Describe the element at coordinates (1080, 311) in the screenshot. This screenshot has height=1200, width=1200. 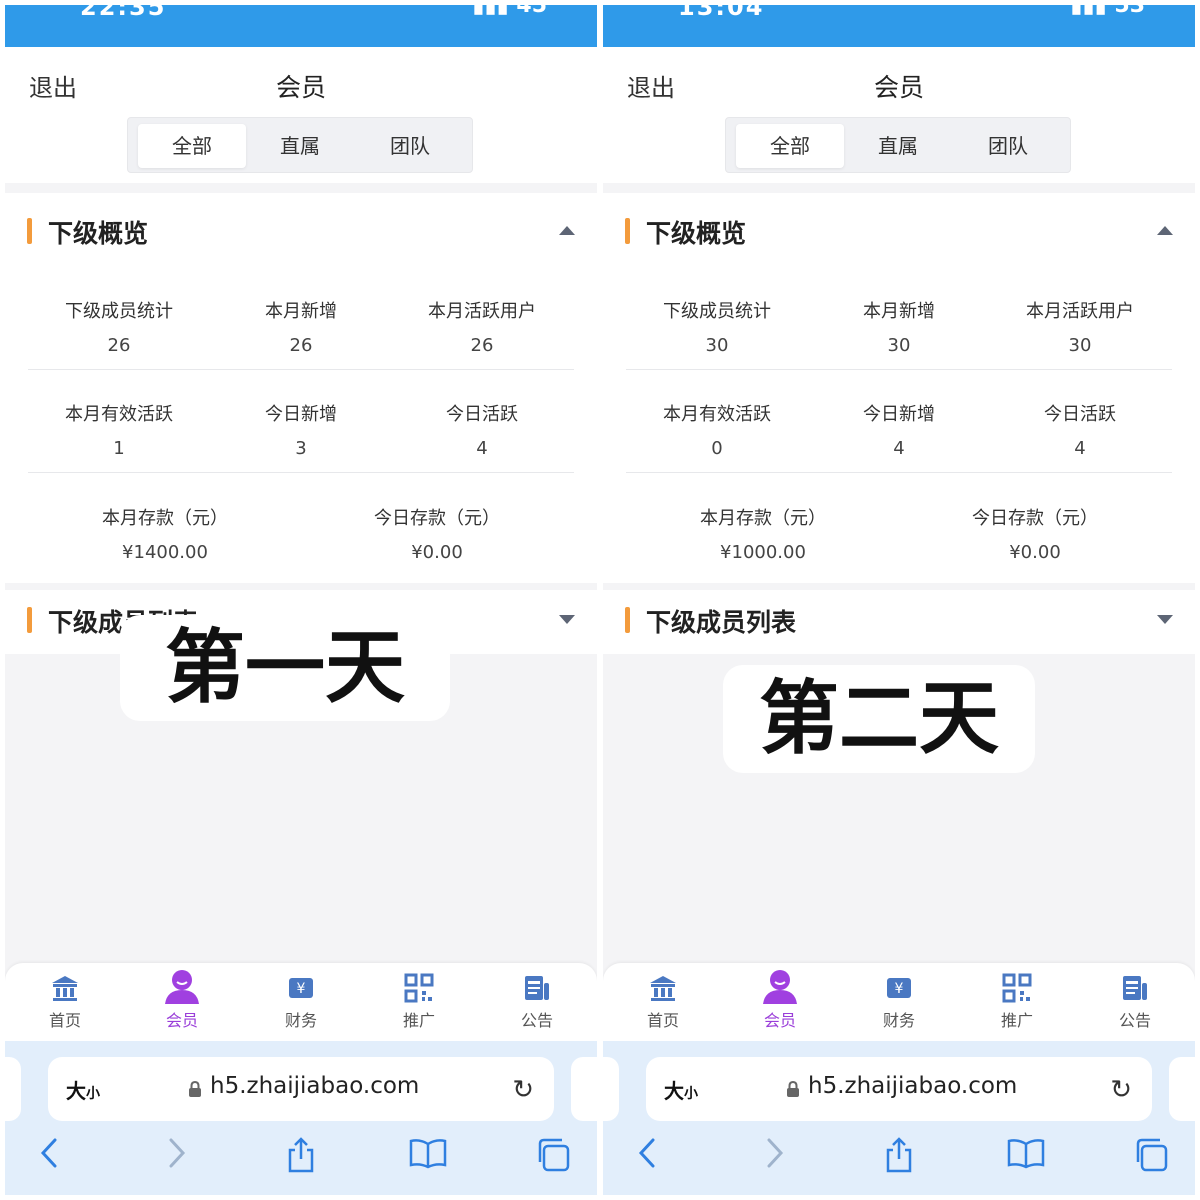
I see `stat-label: 本月活跃用户` at that location.